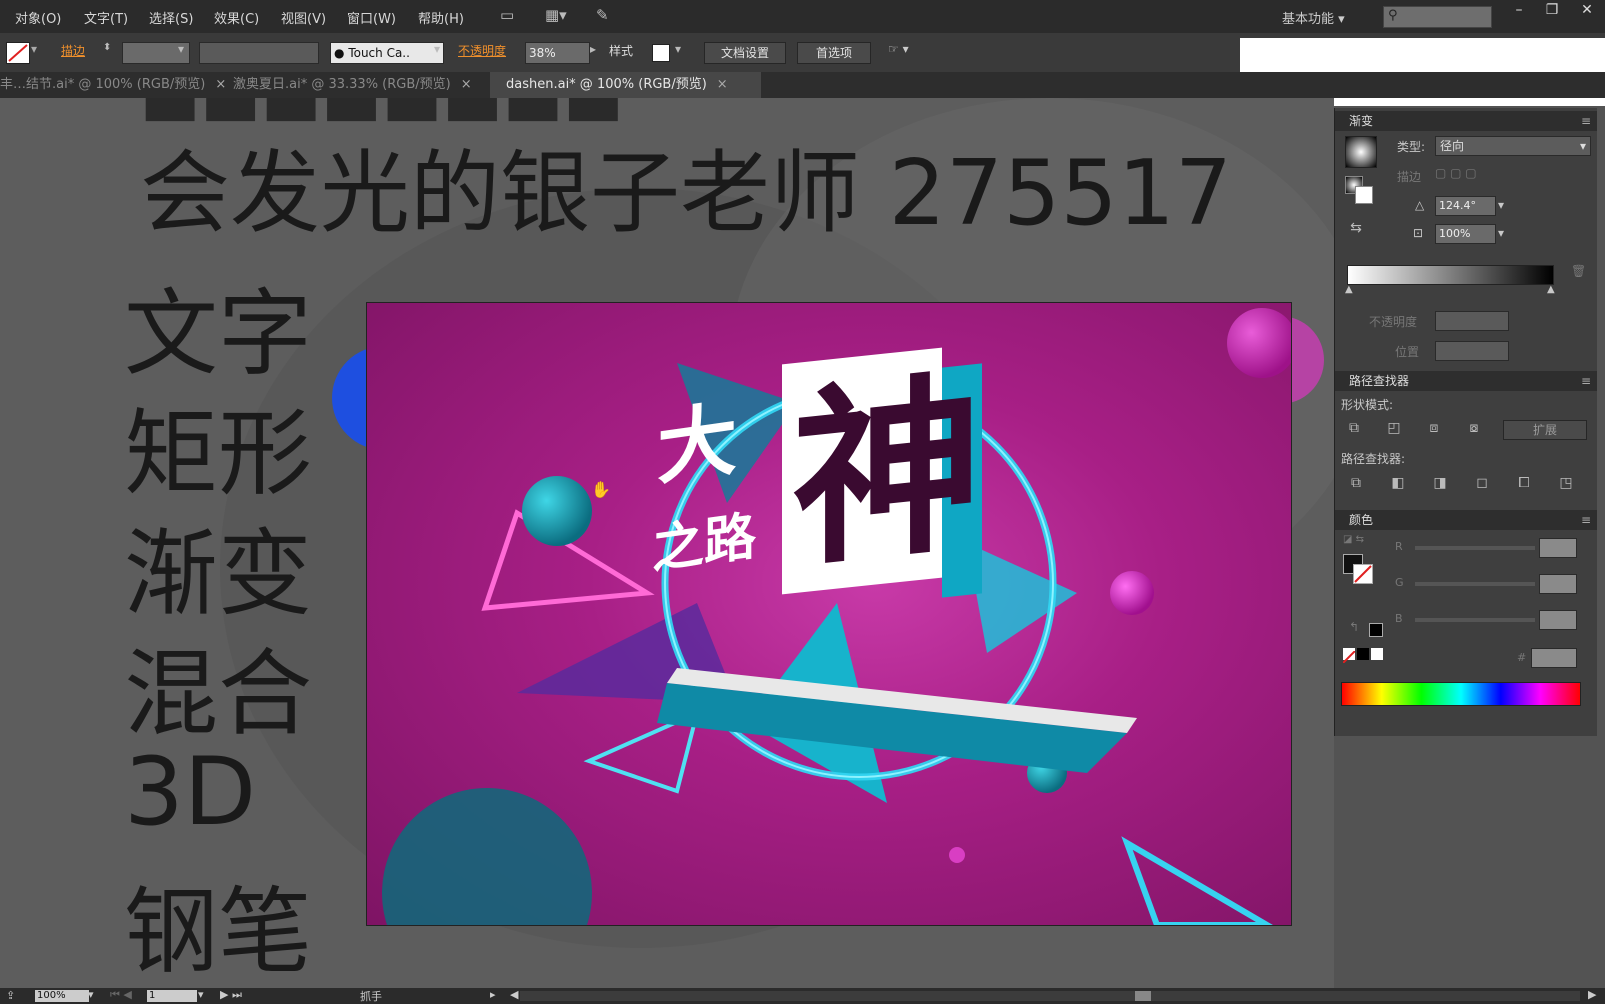 The width and height of the screenshot is (1605, 1004). Describe the element at coordinates (62, 996) in the screenshot. I see `zoom-field: 100%` at that location.